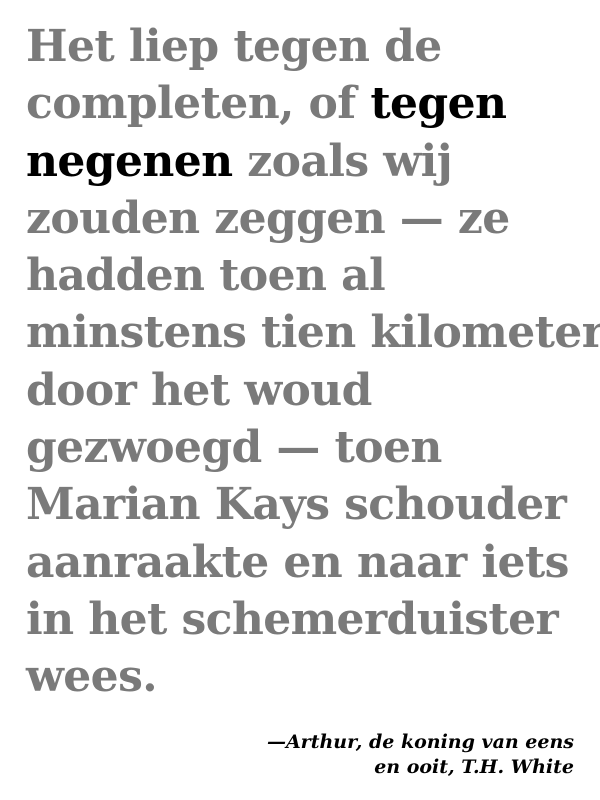 Image resolution: width=600 pixels, height=800 pixels. What do you see at coordinates (297, 562) in the screenshot?
I see `quote-line-10: aanraakte en naar iets` at bounding box center [297, 562].